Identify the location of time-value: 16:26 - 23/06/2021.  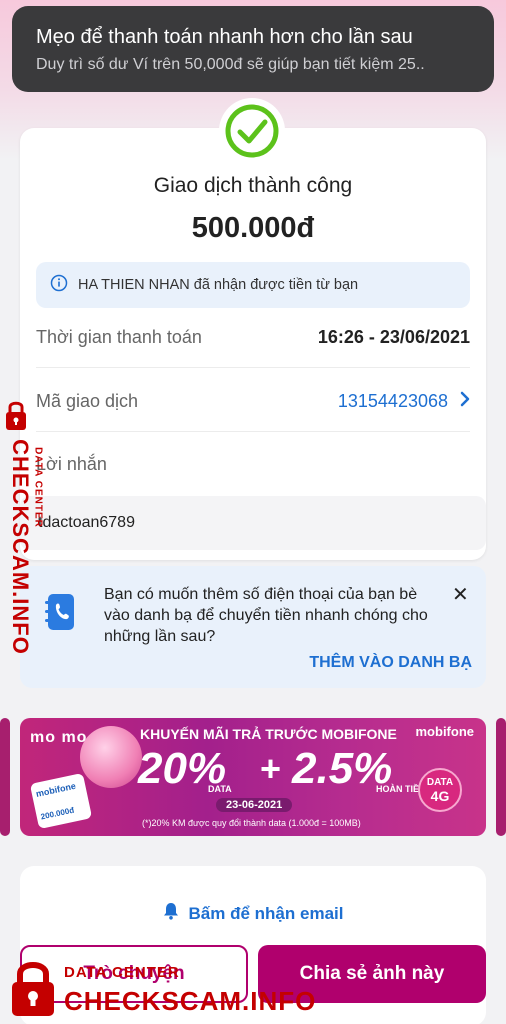
(393, 337).